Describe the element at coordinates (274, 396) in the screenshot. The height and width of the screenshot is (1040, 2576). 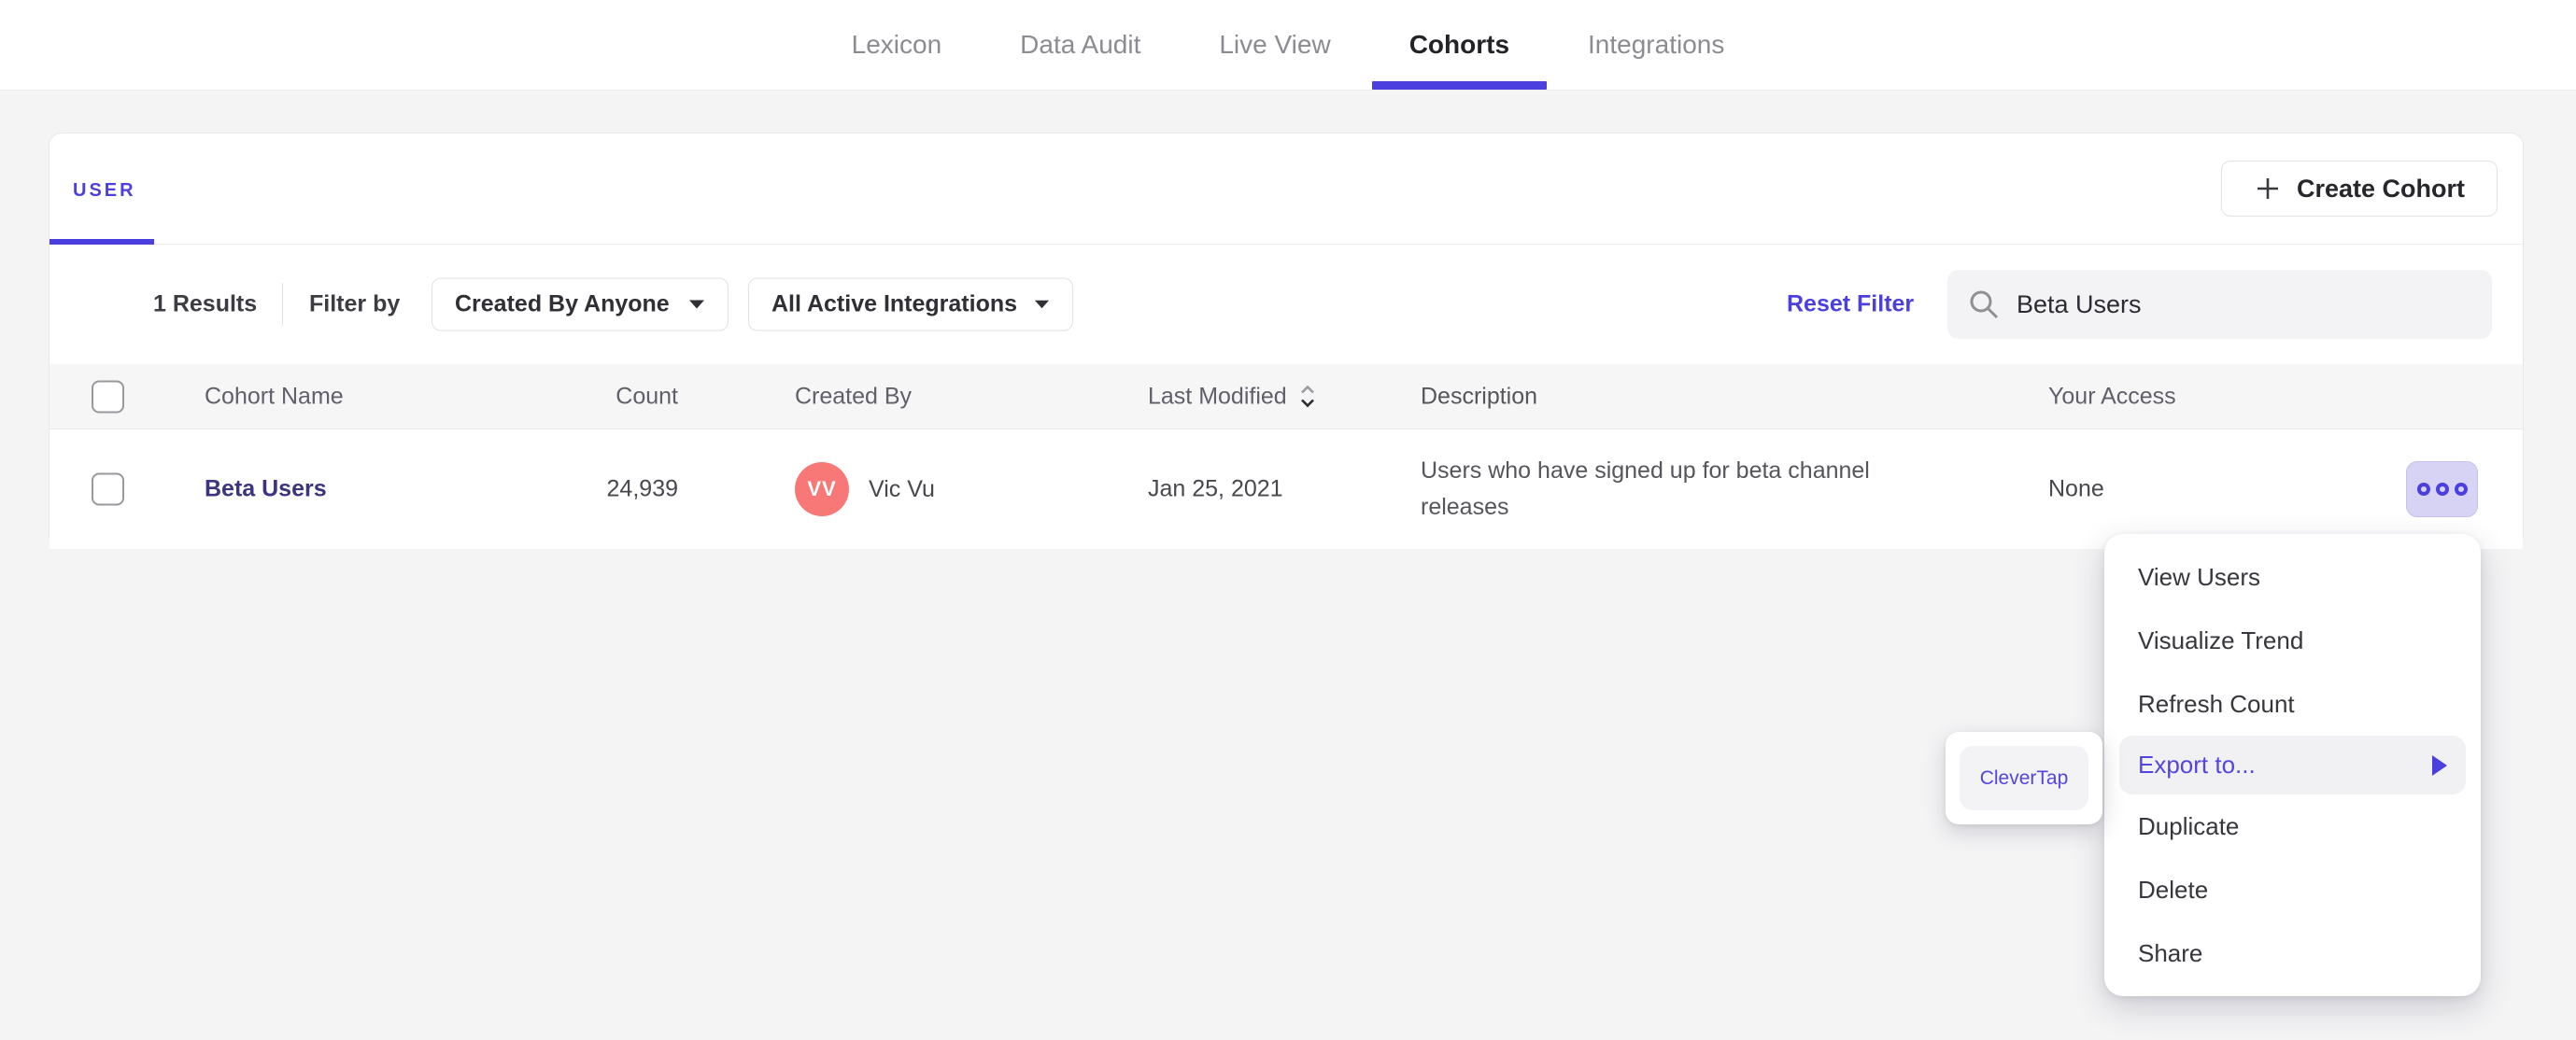
I see `header-cohort-name: Cohort Name` at that location.